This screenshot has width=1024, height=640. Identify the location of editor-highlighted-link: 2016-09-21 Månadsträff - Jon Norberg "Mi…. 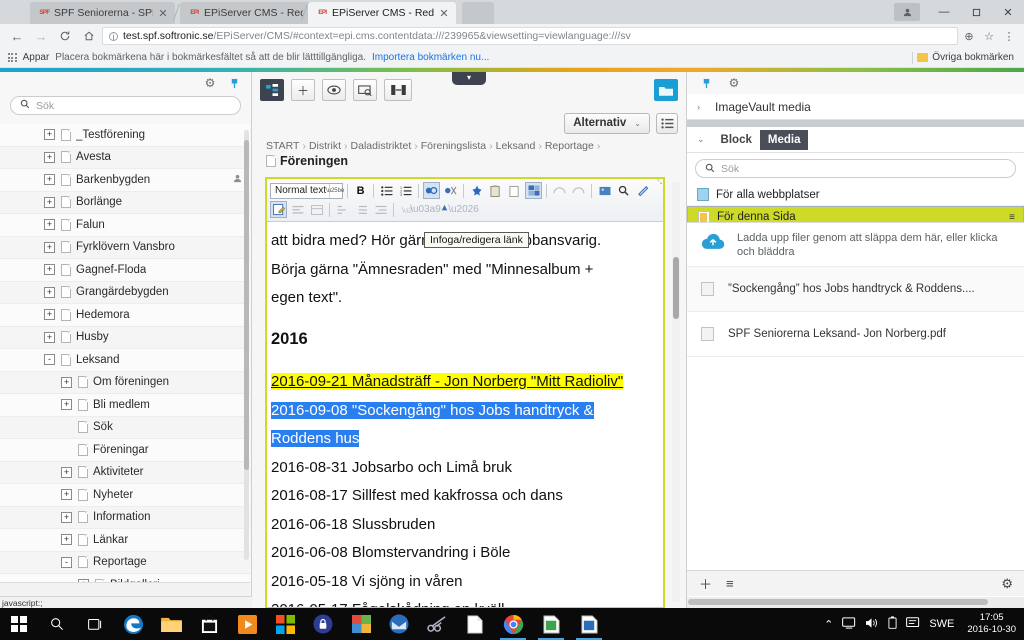
(447, 381).